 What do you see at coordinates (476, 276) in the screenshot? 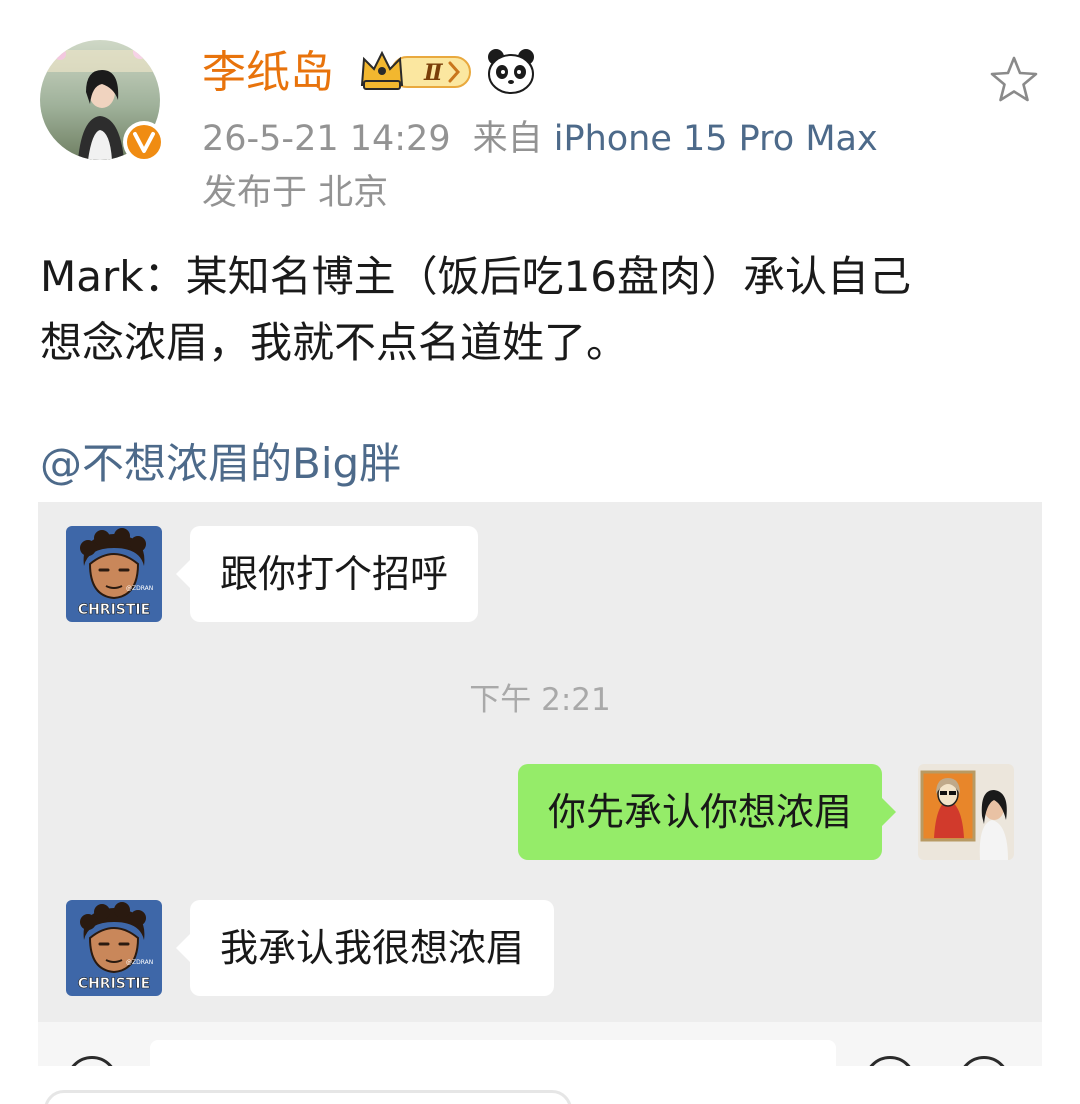
I see `post-text-line: Mark：某知名博主（饭后吃16盘肉）承认自己` at bounding box center [476, 276].